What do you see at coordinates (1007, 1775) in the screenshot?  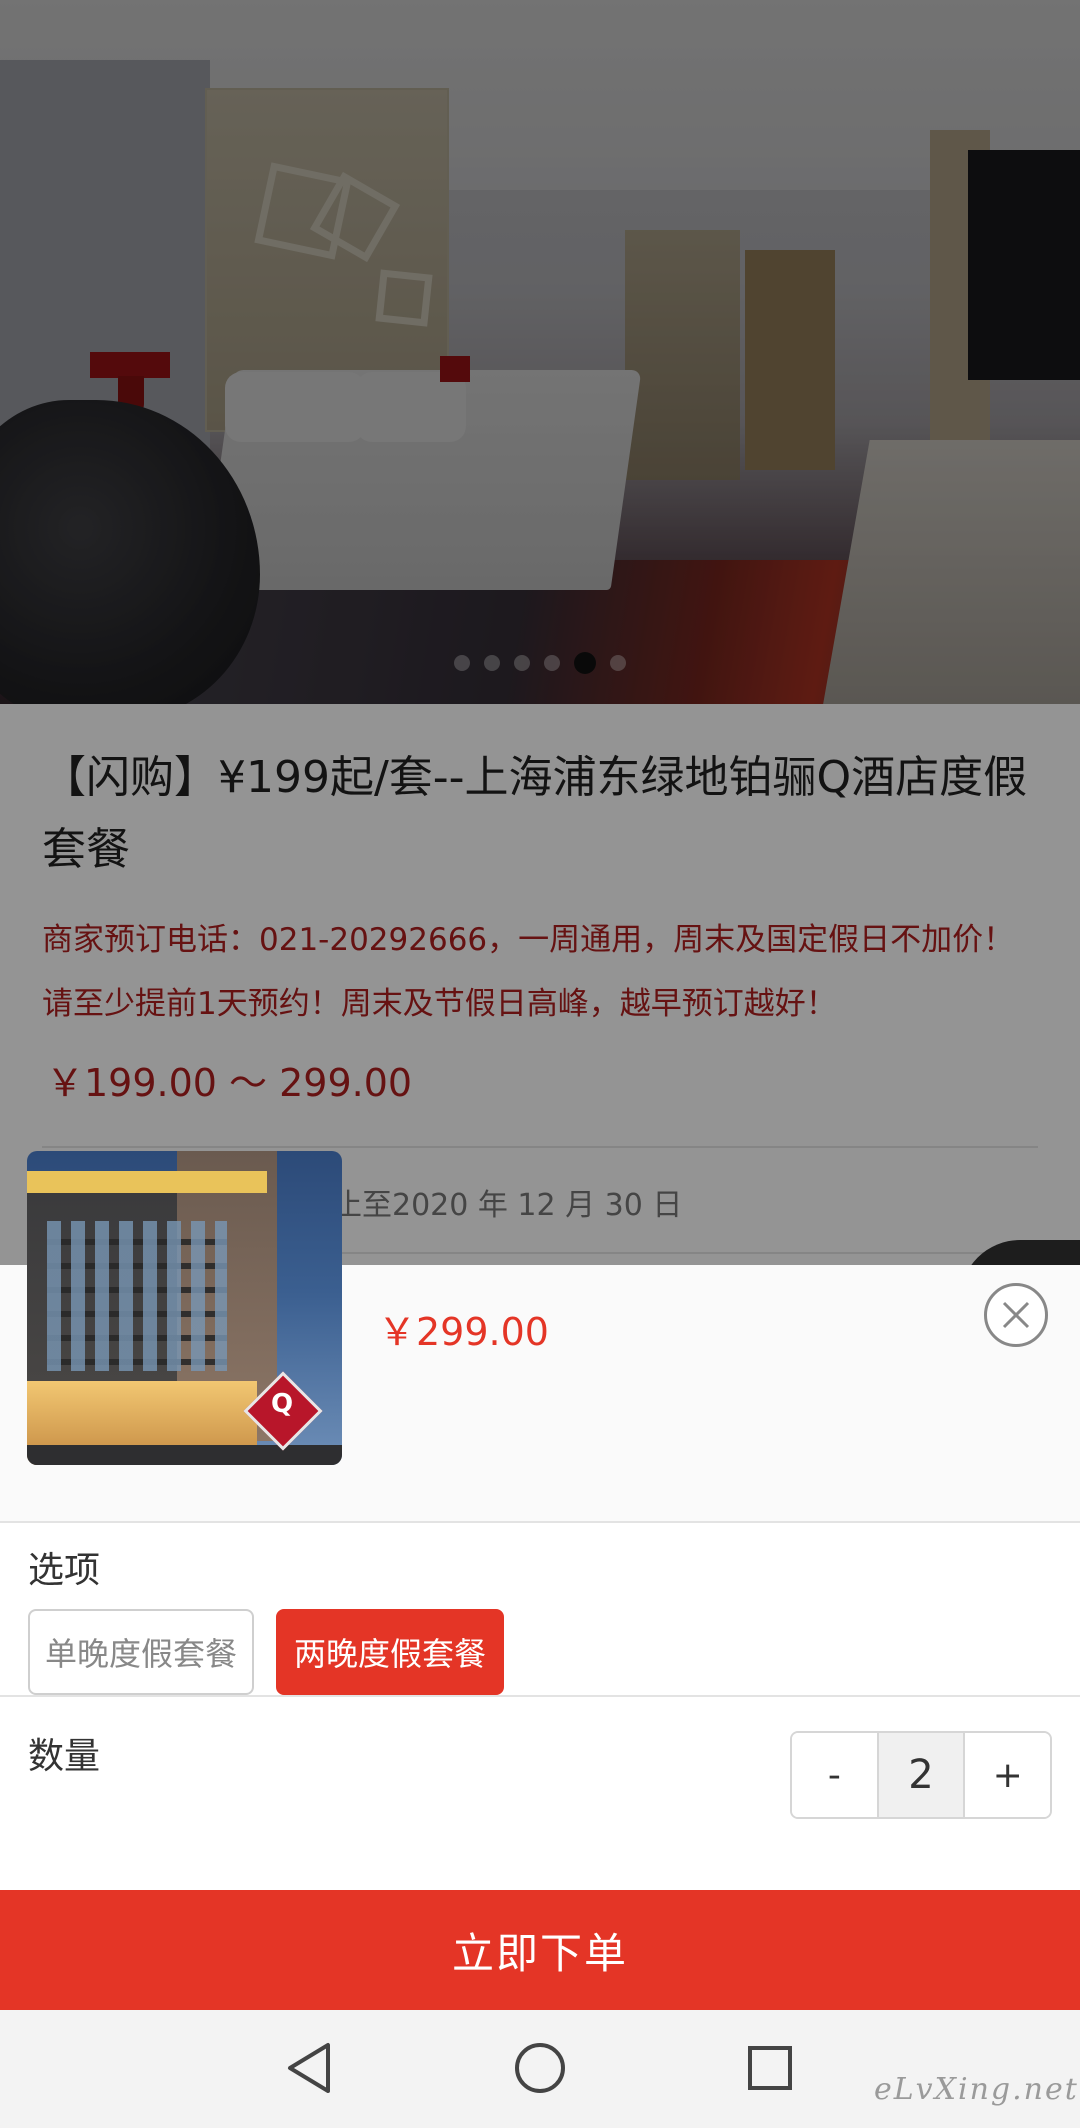 I see `increment-button: +` at bounding box center [1007, 1775].